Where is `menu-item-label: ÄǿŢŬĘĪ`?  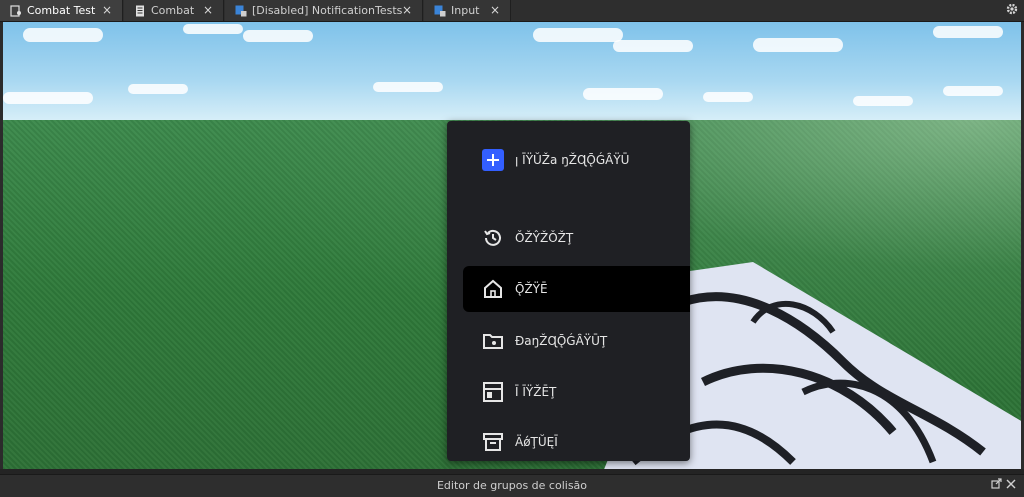 menu-item-label: ÄǿŢŬĘĪ is located at coordinates (536, 442).